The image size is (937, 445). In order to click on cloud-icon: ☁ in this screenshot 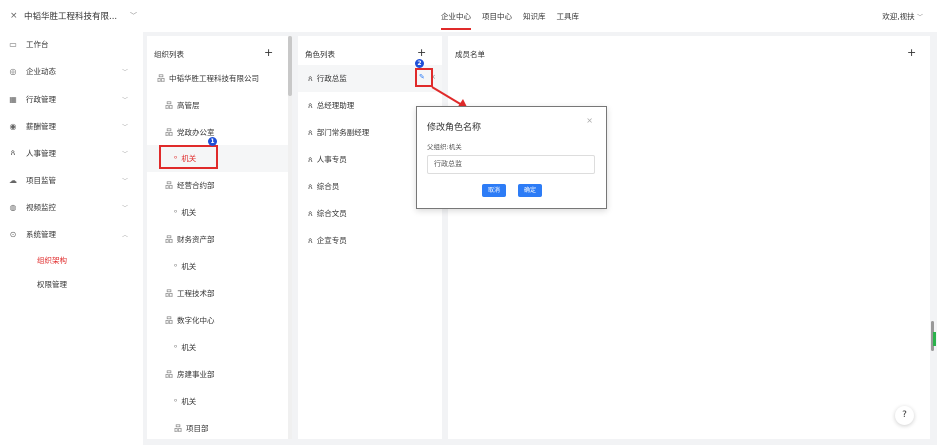, I will do `click(13, 180)`.